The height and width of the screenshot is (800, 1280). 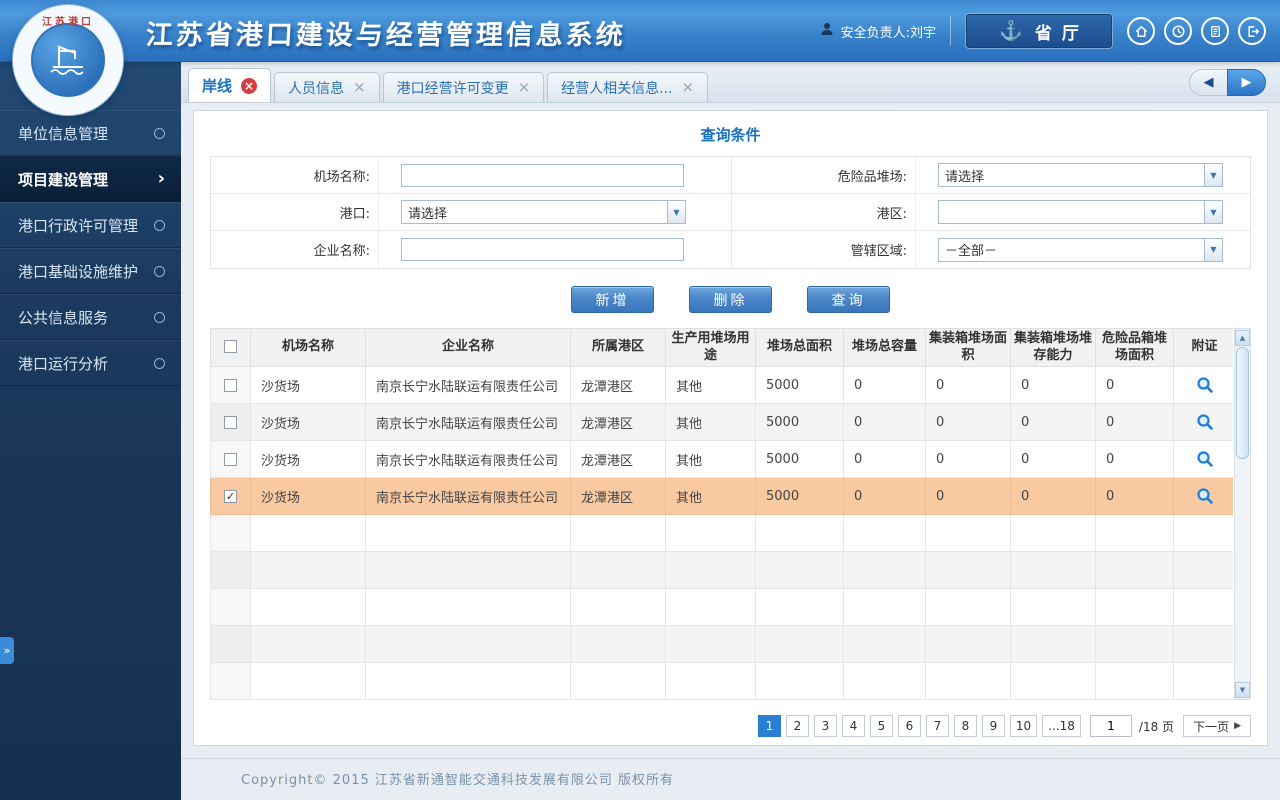 I want to click on row-checkbox: ✓, so click(x=230, y=496).